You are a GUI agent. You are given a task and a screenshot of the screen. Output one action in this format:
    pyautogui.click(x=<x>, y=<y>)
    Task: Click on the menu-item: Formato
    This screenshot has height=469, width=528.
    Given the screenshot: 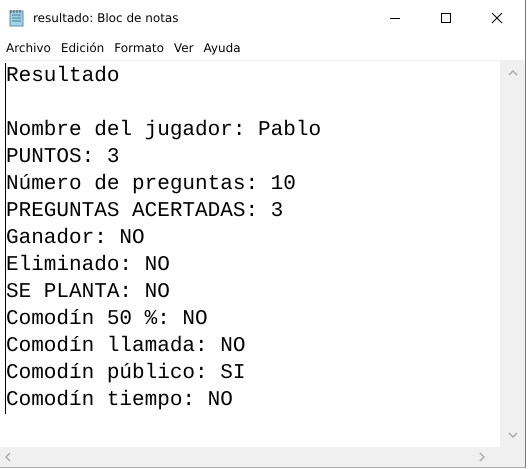 What is the action you would take?
    pyautogui.click(x=139, y=48)
    